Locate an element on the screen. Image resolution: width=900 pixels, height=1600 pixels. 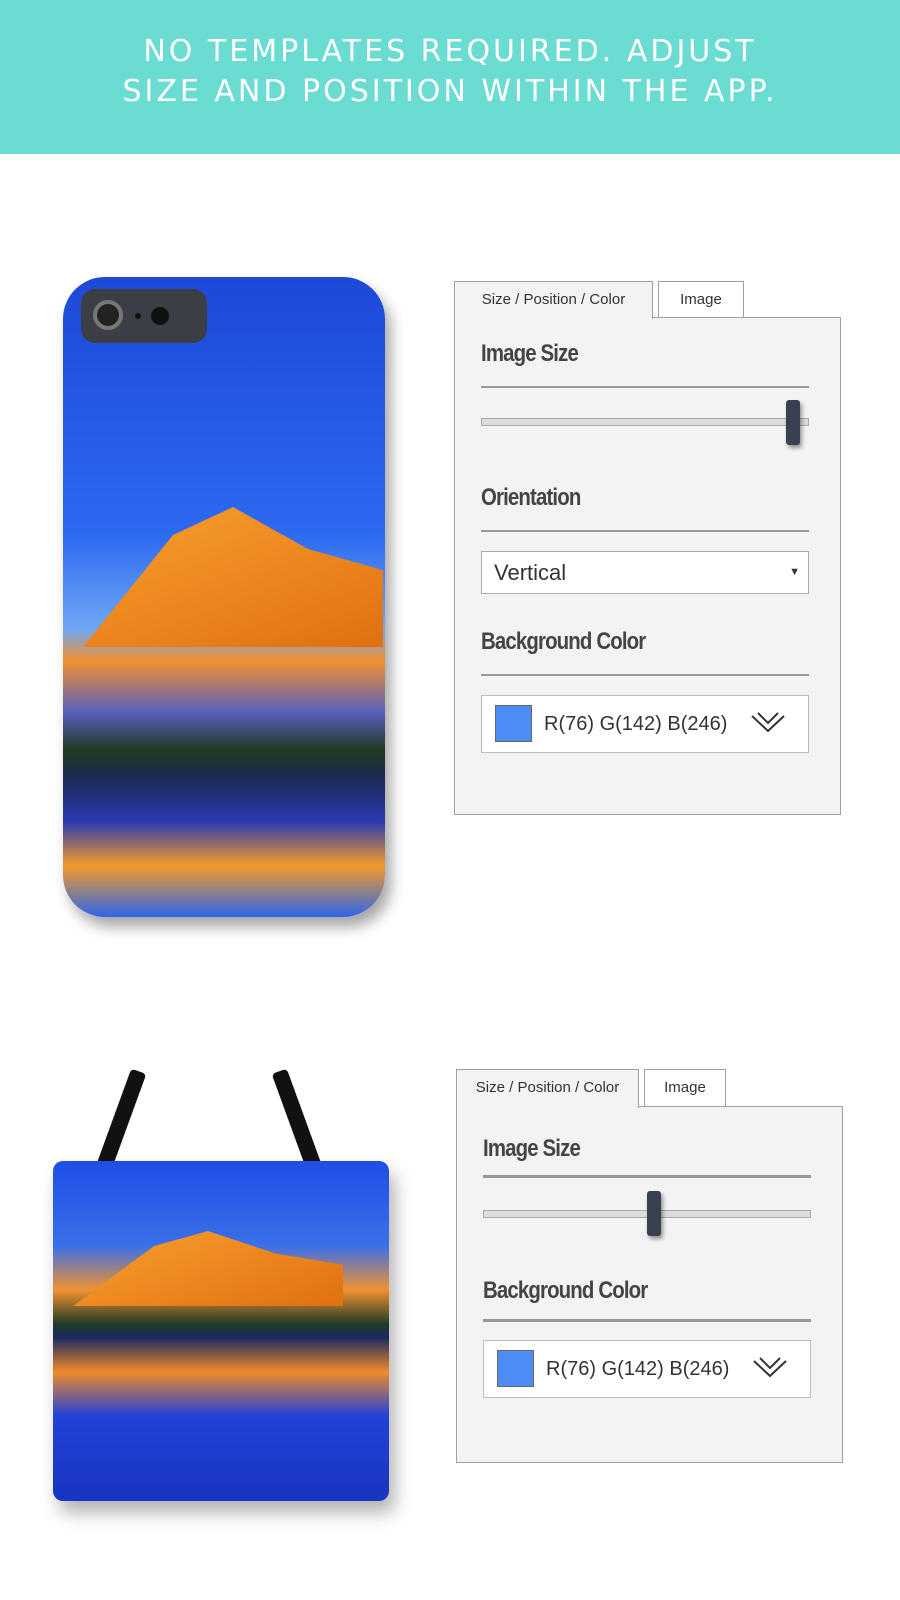
orientation-select: Vertical ▼ is located at coordinates (645, 572).